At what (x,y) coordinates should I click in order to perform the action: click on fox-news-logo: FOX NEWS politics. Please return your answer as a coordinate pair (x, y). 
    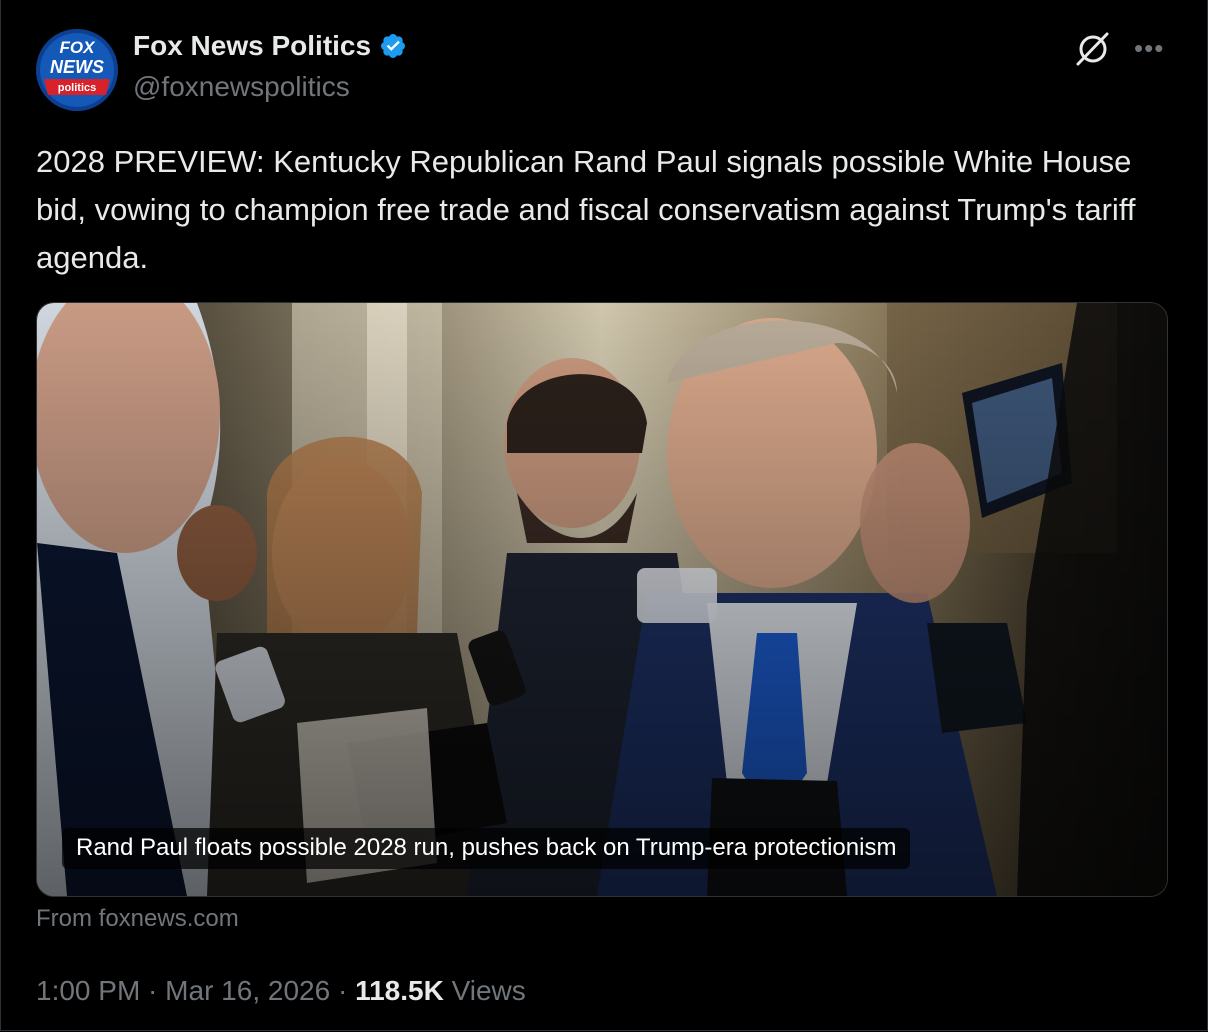
    Looking at the image, I should click on (77, 70).